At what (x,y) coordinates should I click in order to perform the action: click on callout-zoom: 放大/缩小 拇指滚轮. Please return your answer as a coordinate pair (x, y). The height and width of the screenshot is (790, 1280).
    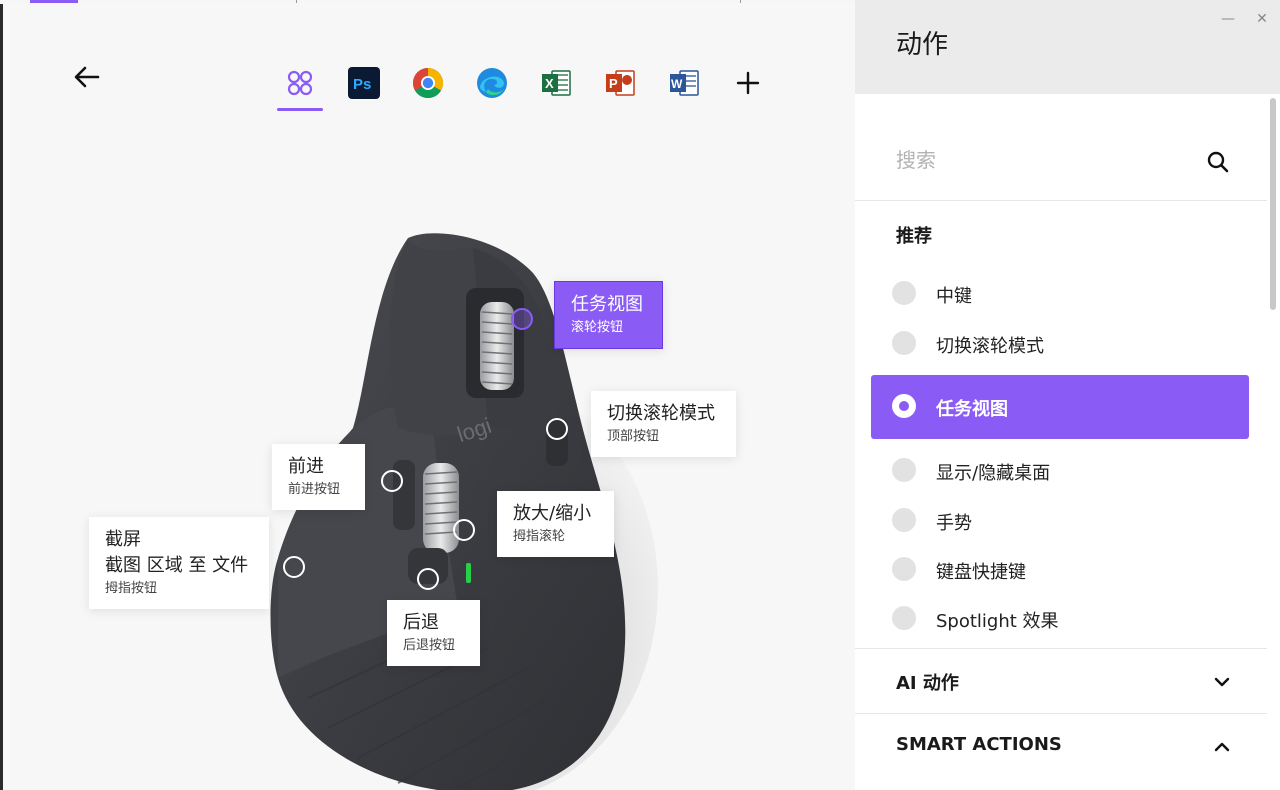
    Looking at the image, I should click on (555, 524).